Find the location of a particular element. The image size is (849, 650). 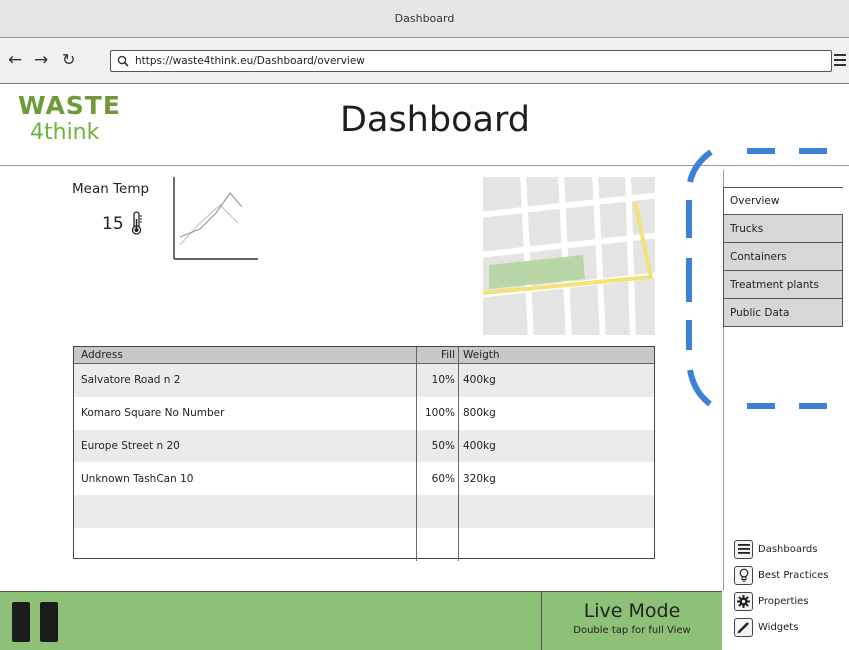

map-graphic is located at coordinates (569, 256).